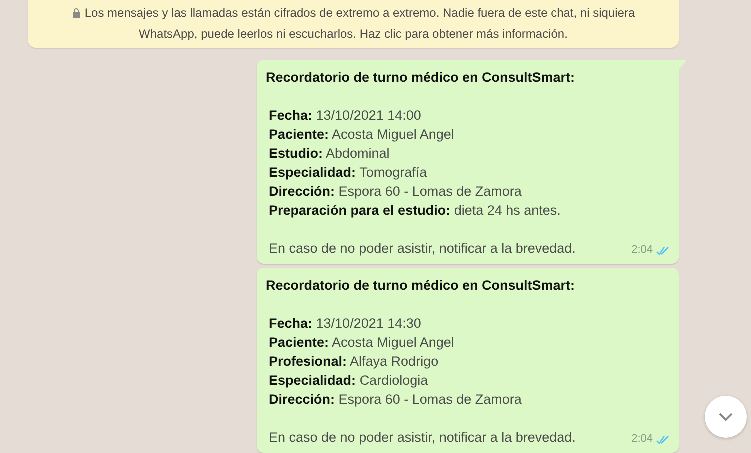  I want to click on scroll-down-button, so click(726, 417).